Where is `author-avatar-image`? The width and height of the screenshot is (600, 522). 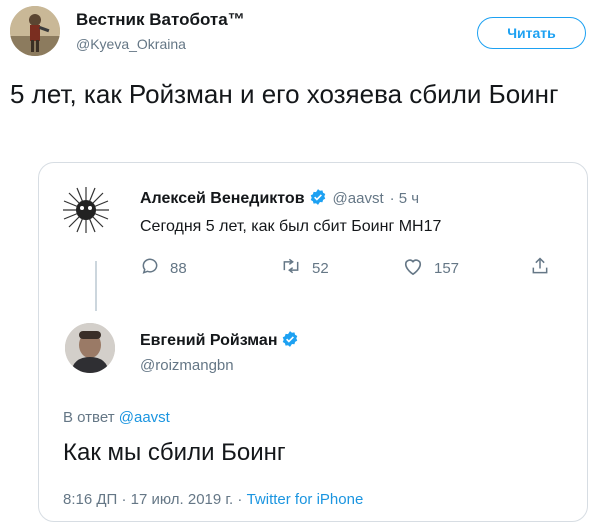
author-avatar-image is located at coordinates (35, 31).